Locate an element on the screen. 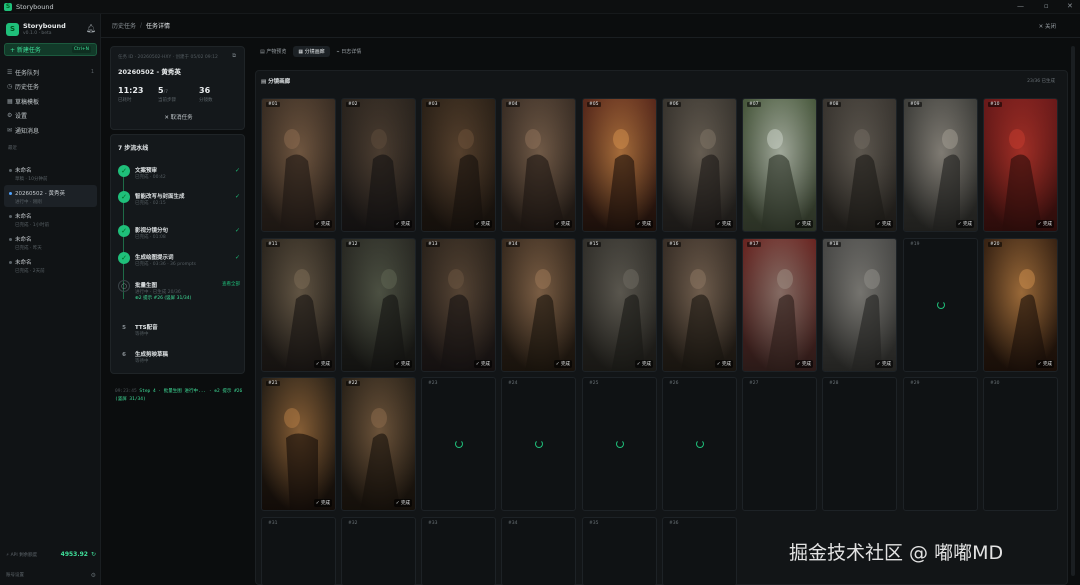 The height and width of the screenshot is (585, 1080). storyboard-tile: ✓ 完成 #13 is located at coordinates (458, 305).